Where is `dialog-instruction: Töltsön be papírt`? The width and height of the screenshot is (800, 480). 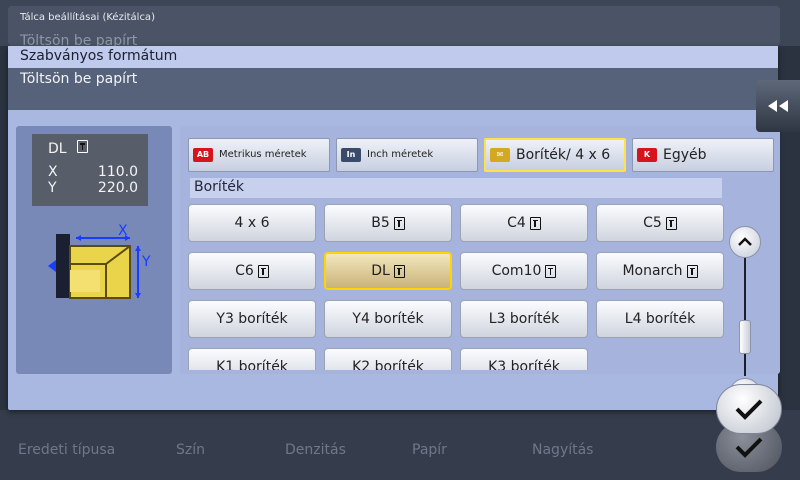 dialog-instruction: Töltsön be papírt is located at coordinates (393, 89).